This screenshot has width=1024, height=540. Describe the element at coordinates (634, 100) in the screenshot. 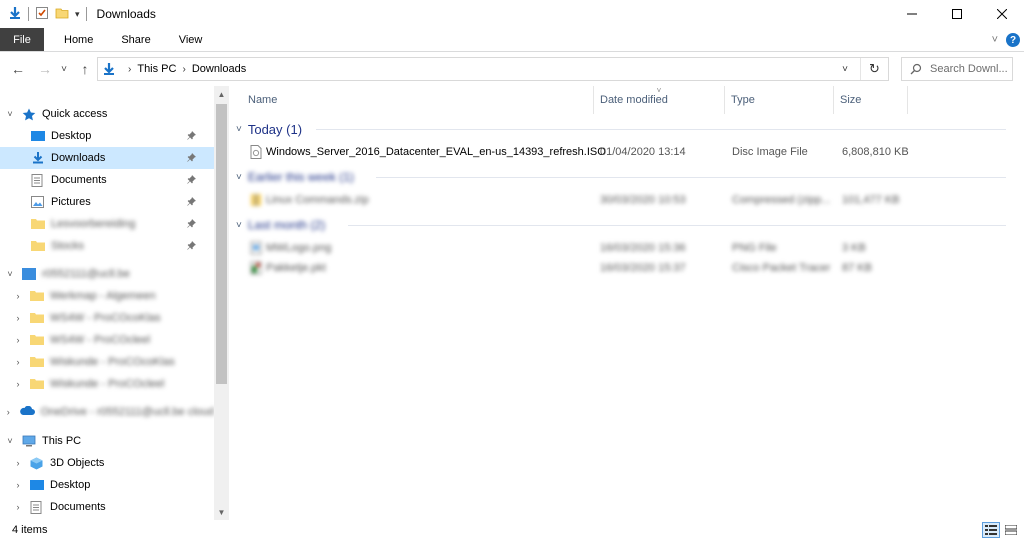

I see `column-label: Date modified` at that location.